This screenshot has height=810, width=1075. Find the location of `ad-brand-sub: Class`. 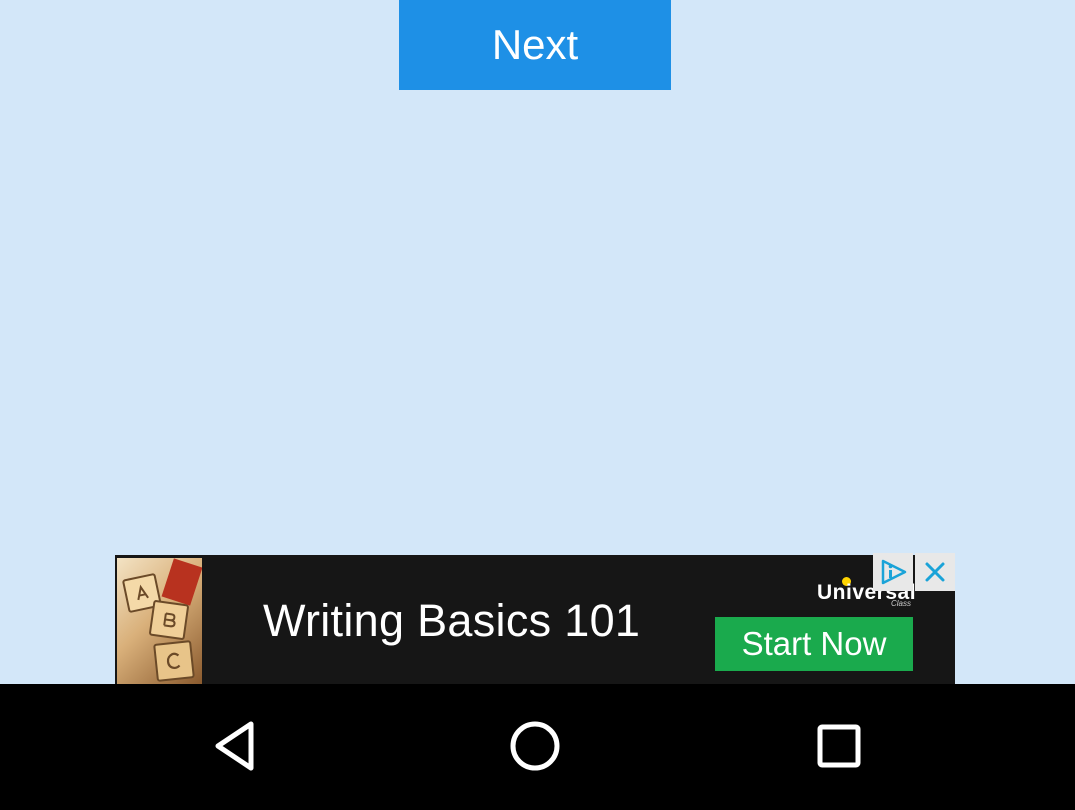

ad-brand-sub: Class is located at coordinates (901, 603).